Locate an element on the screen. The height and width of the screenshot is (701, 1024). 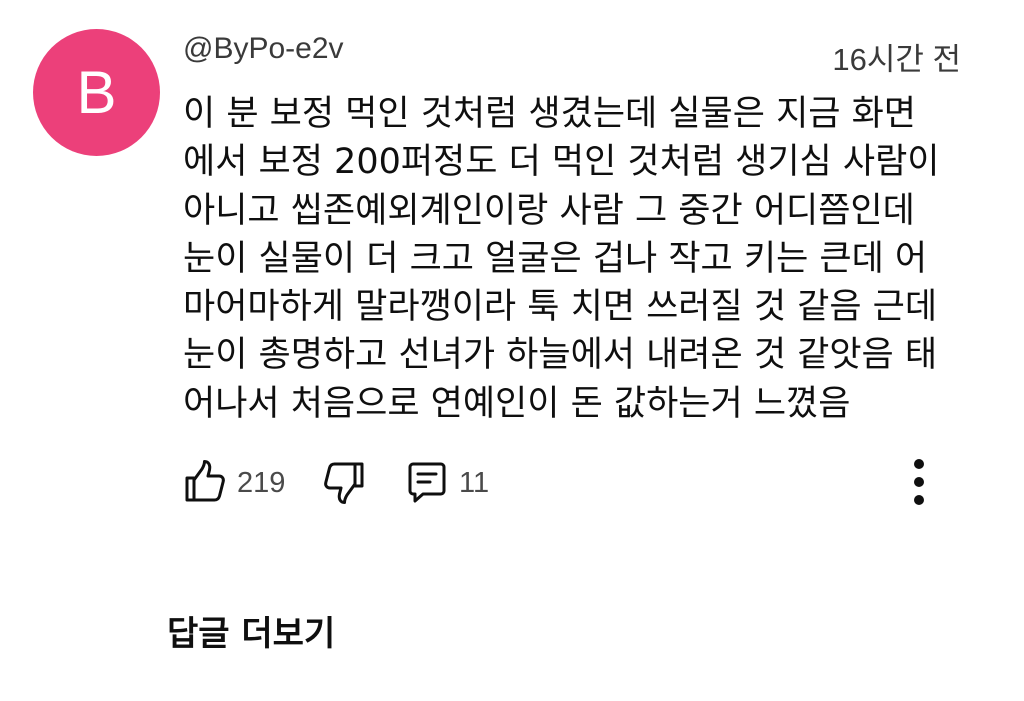
reply-button is located at coordinates (427, 482).